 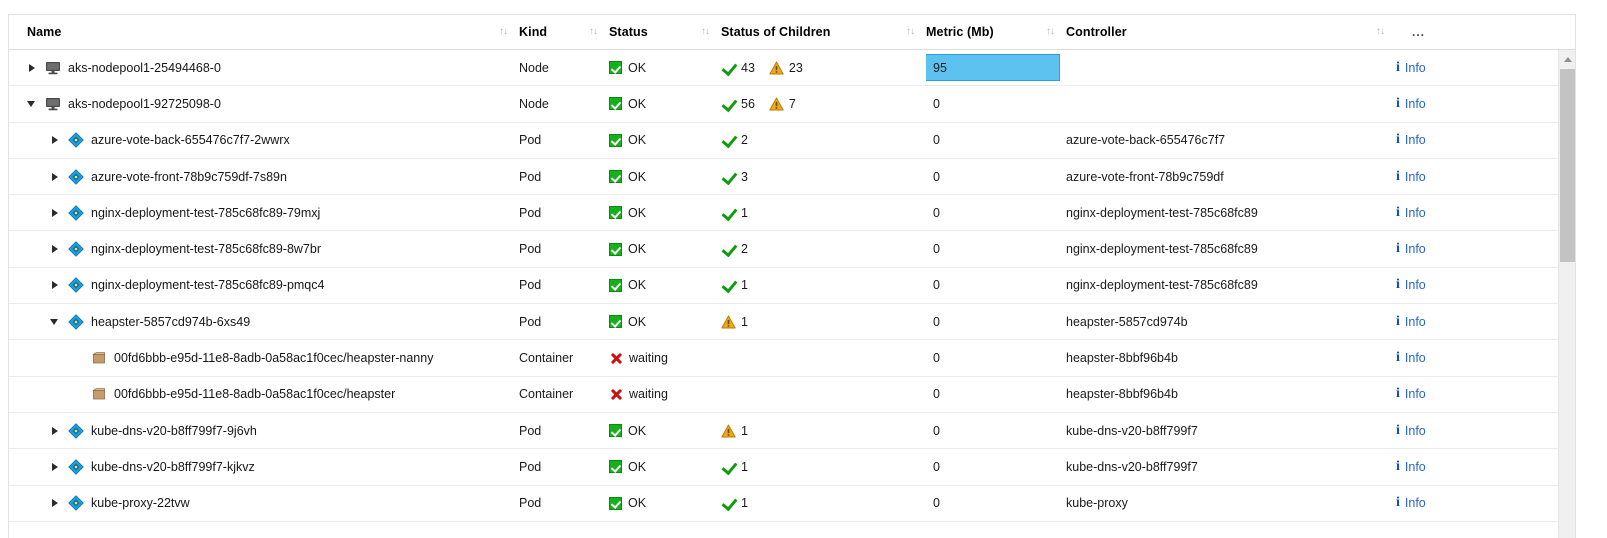 I want to click on cell-metric: 95, so click(x=996, y=67).